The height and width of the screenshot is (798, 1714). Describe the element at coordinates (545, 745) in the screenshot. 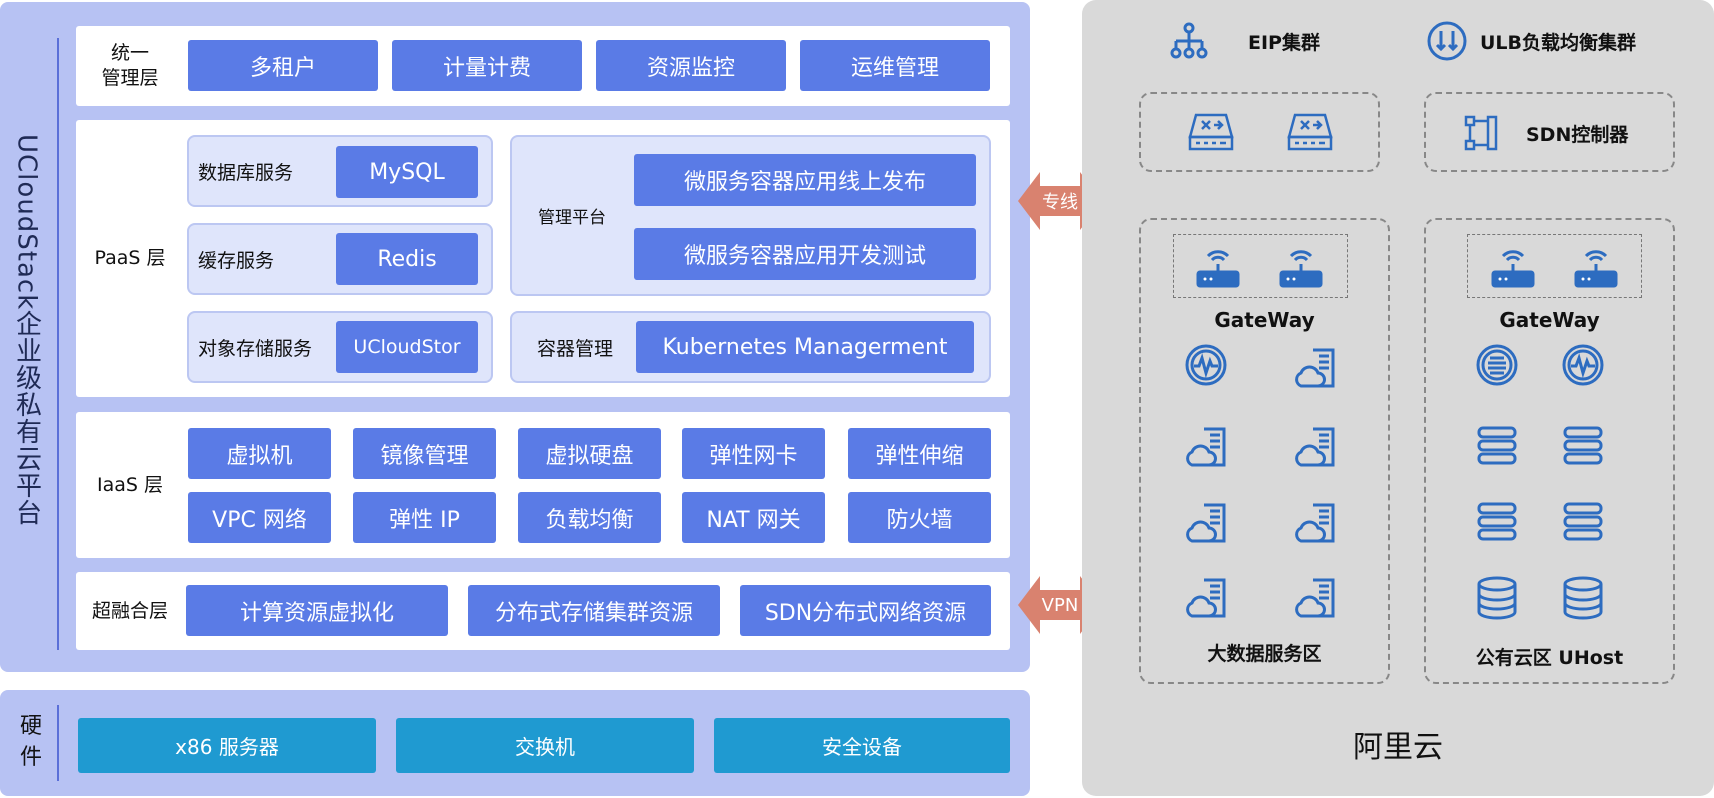

I see `switch-button: 交换机` at that location.